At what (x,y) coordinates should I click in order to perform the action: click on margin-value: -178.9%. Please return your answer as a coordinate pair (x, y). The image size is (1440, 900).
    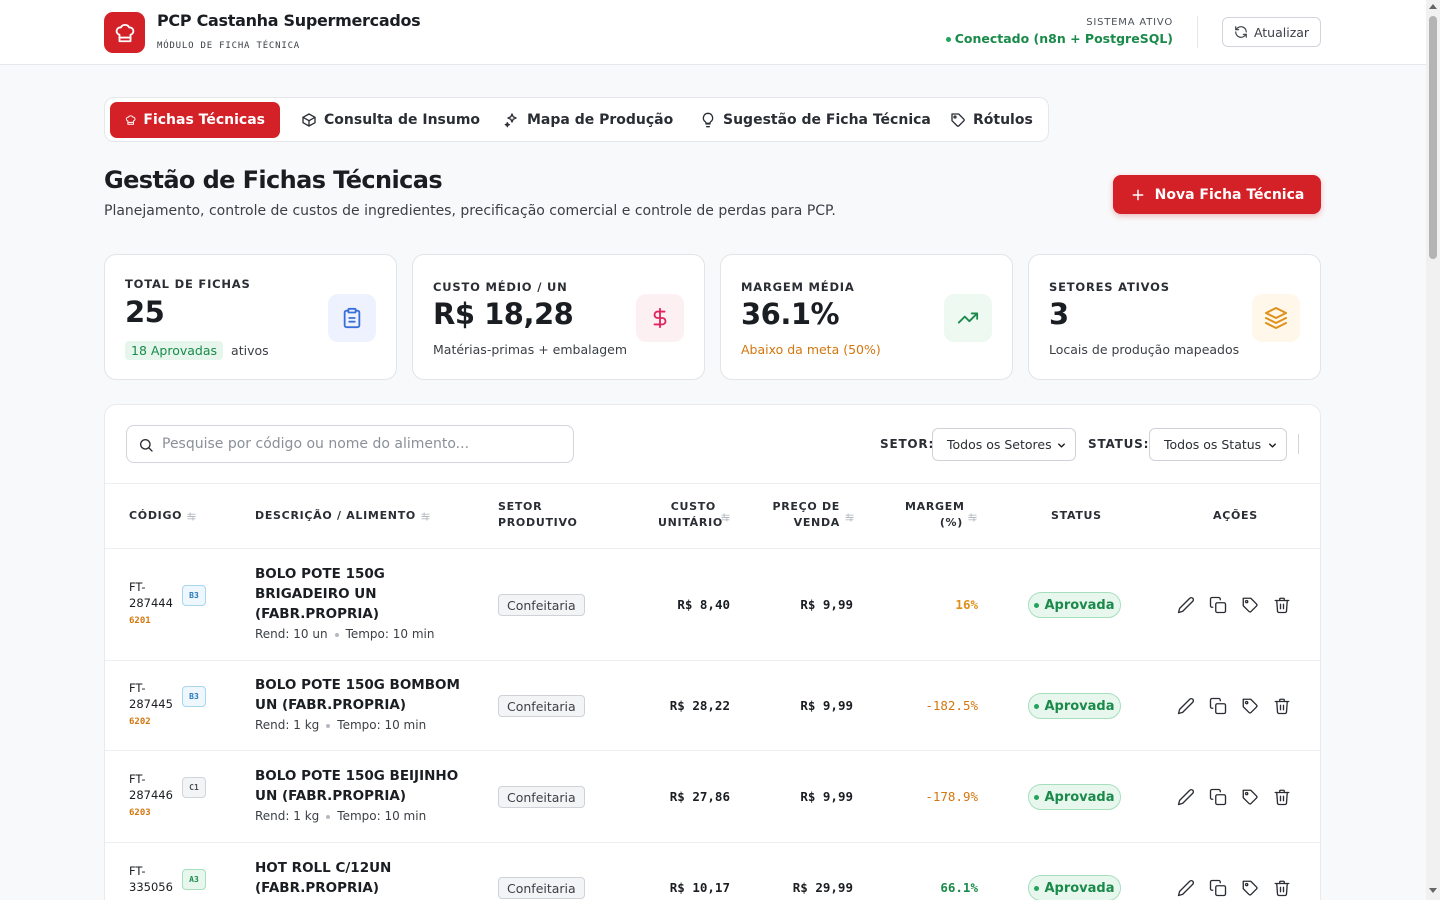
    Looking at the image, I should click on (951, 796).